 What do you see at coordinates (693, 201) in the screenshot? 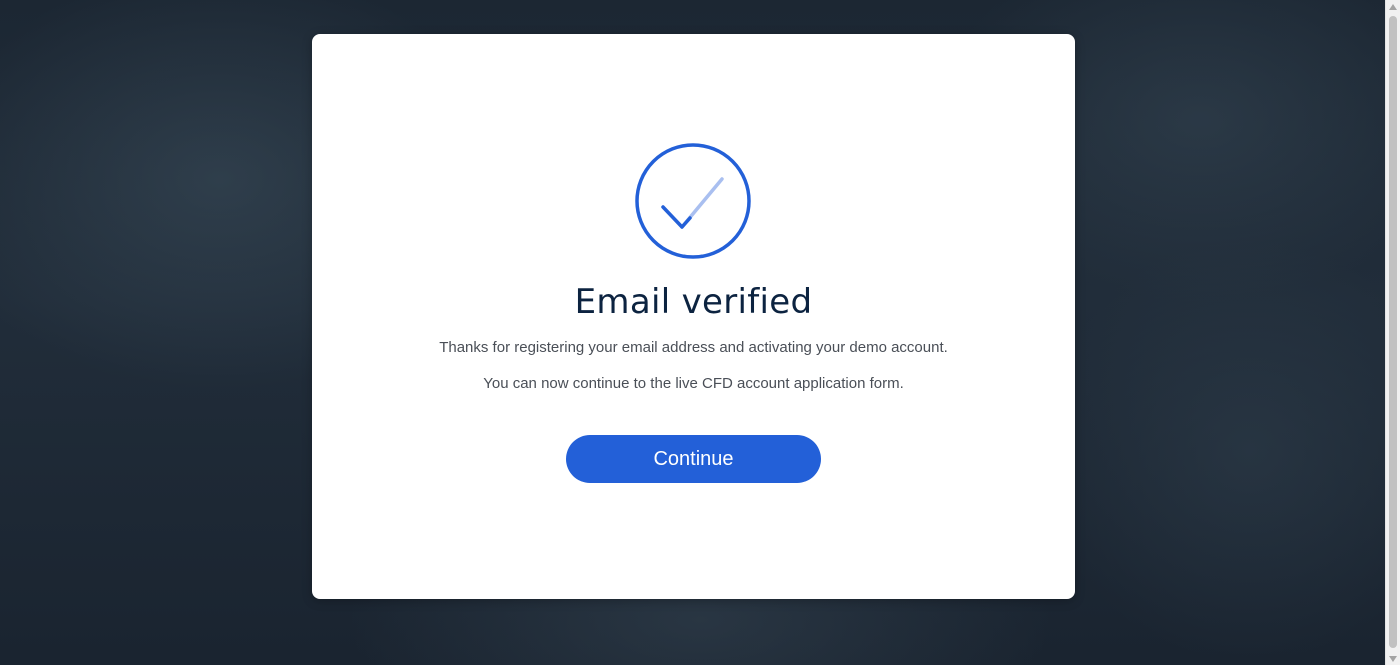
I see `check-circle-icon` at bounding box center [693, 201].